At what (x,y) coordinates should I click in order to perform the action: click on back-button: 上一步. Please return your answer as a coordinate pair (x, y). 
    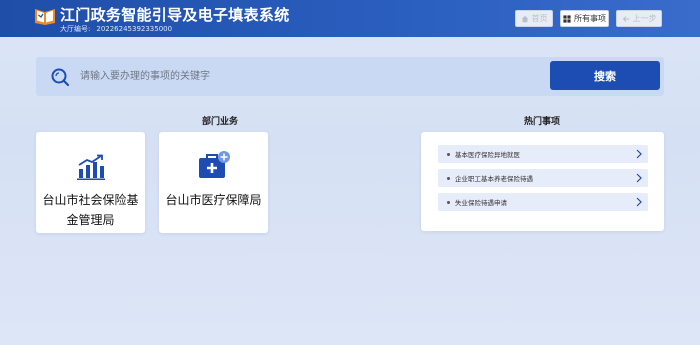
    Looking at the image, I should click on (639, 18).